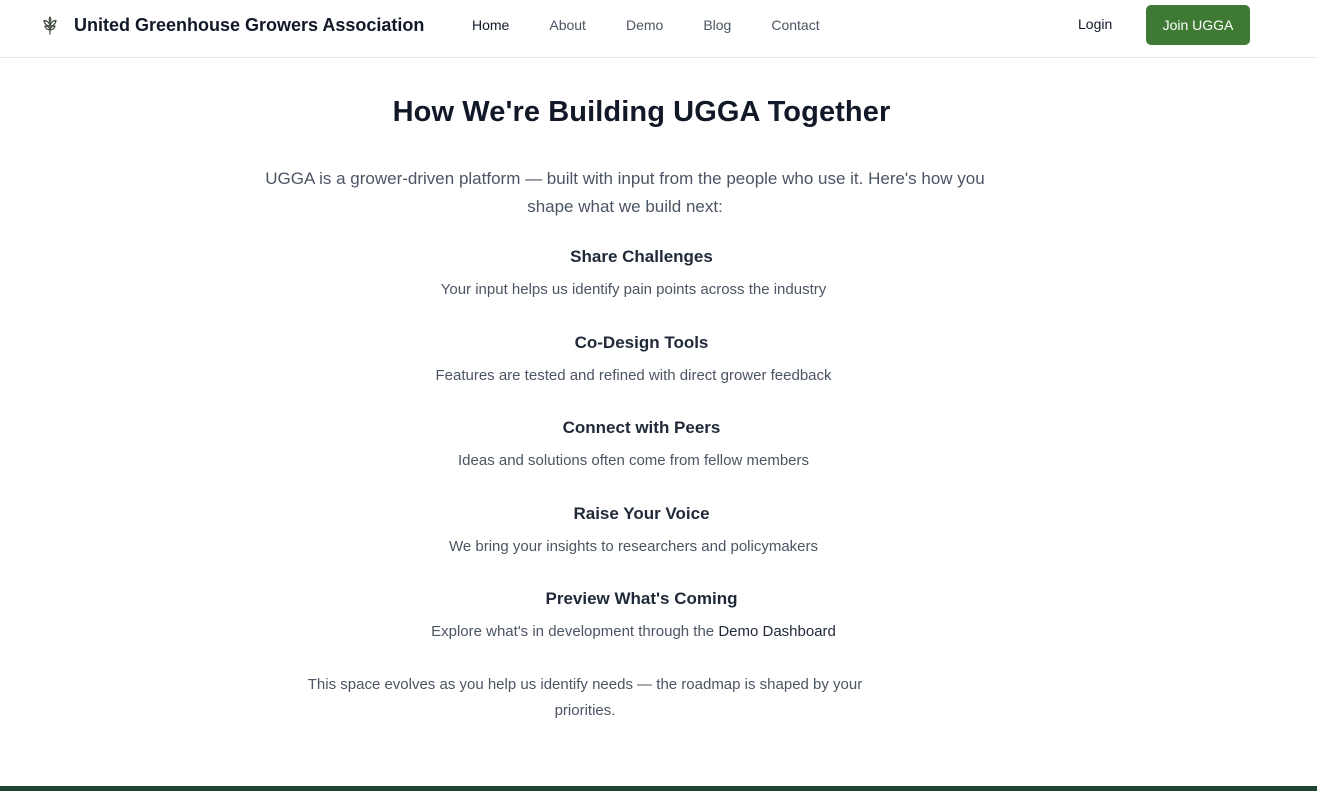 Image resolution: width=1317 pixels, height=791 pixels. I want to click on main-nav: Home About Demo Blog Contact, so click(666, 25).